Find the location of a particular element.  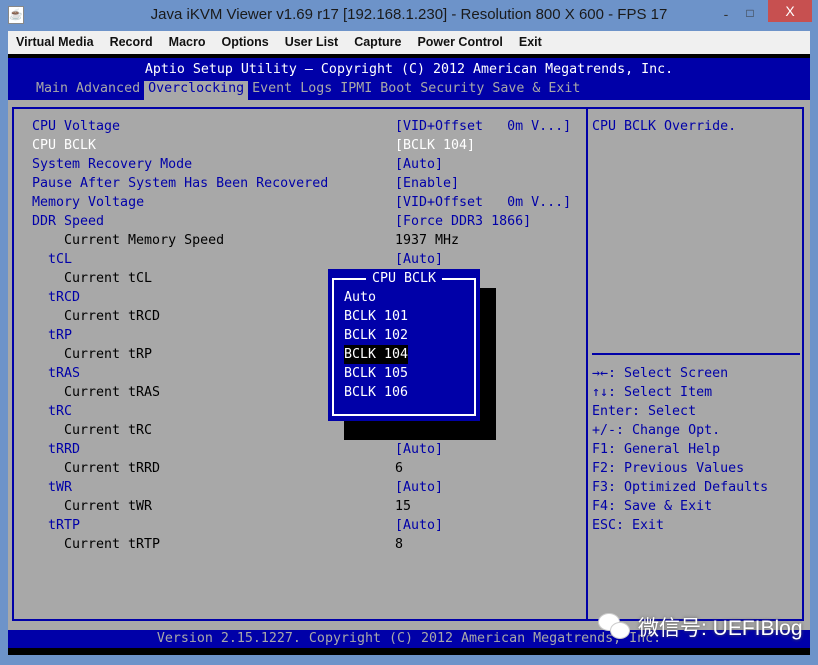

setting-label: Current tWR is located at coordinates (108, 506).